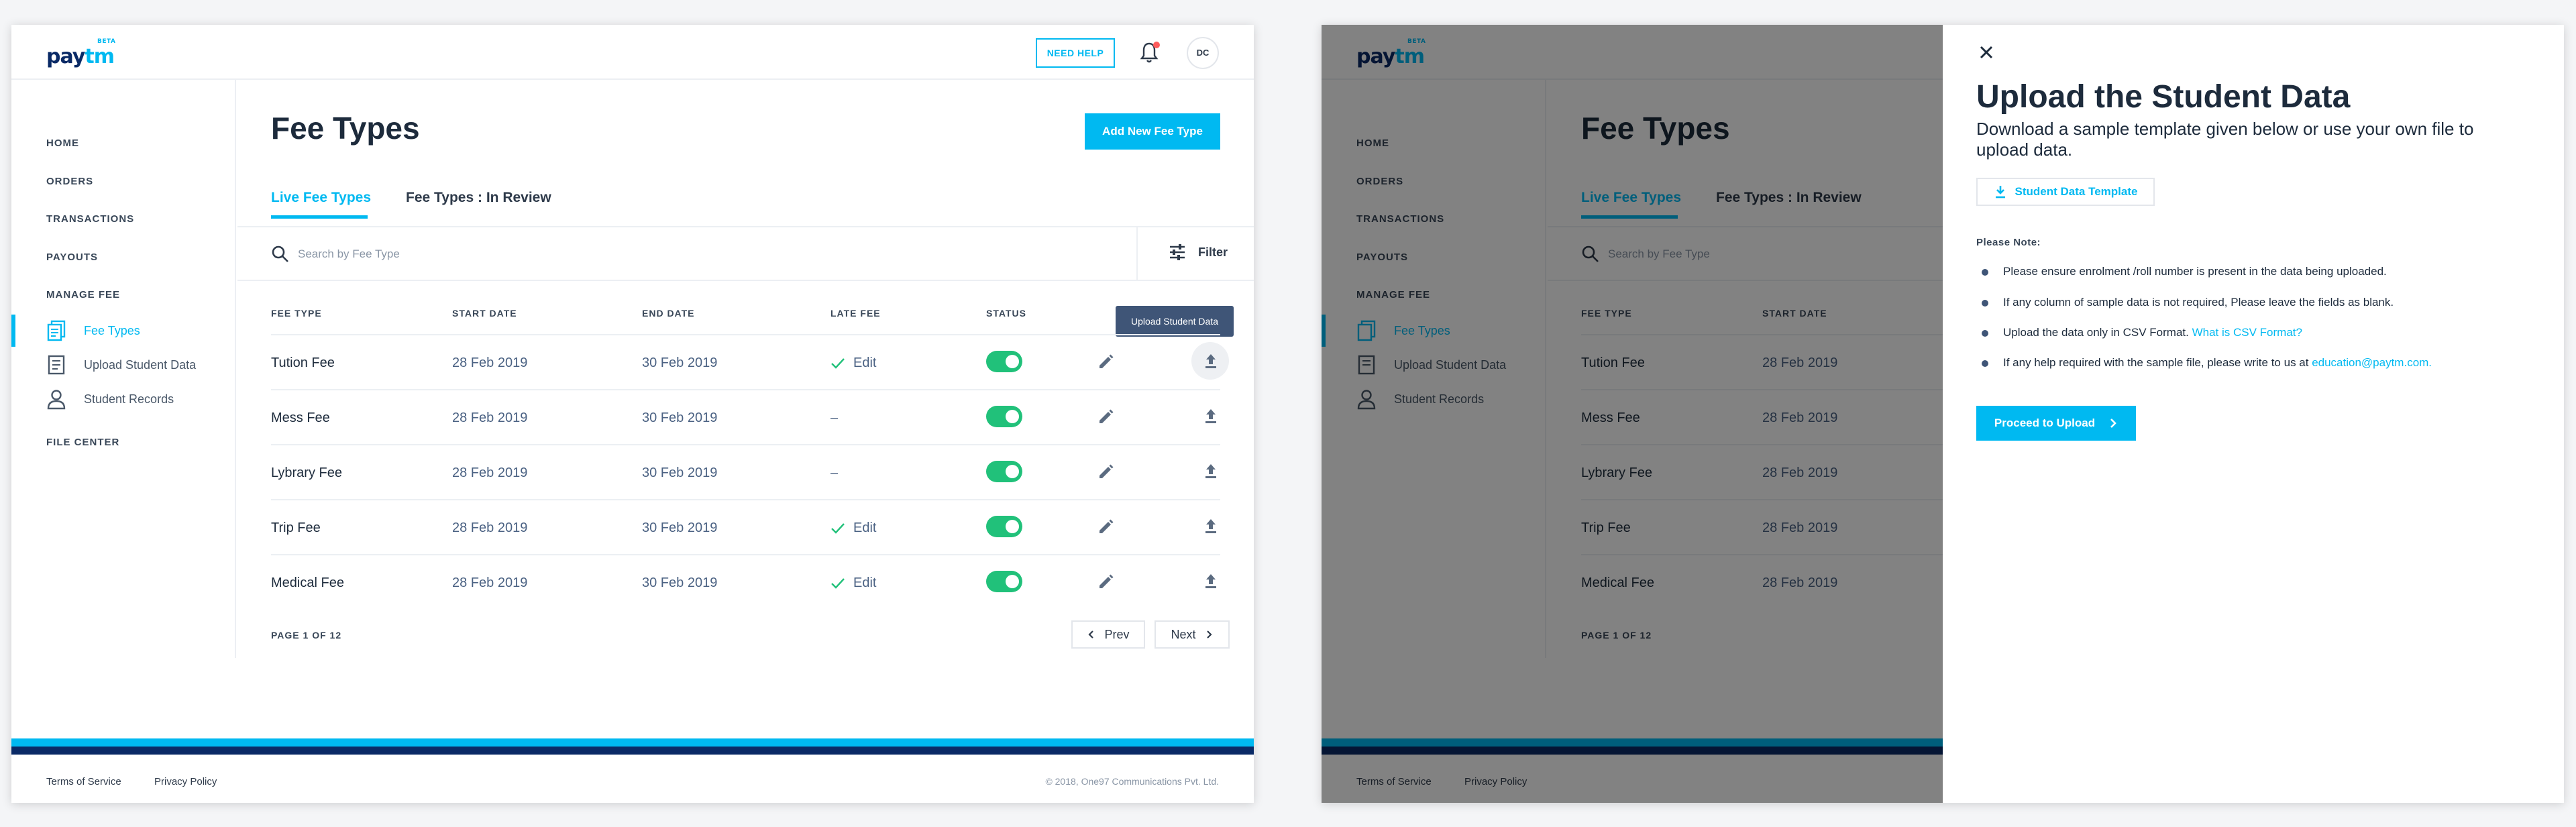 This screenshot has height=827, width=2576. I want to click on note-link: education@paytm.com., so click(2372, 362).